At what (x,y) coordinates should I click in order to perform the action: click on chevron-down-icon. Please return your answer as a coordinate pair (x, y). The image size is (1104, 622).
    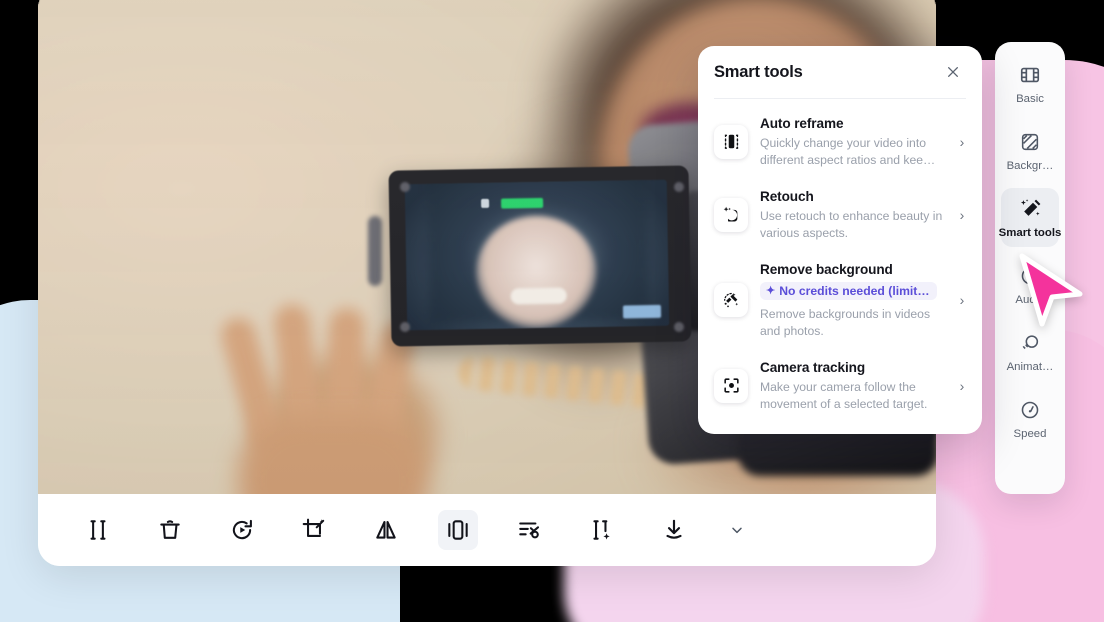
    Looking at the image, I should click on (737, 530).